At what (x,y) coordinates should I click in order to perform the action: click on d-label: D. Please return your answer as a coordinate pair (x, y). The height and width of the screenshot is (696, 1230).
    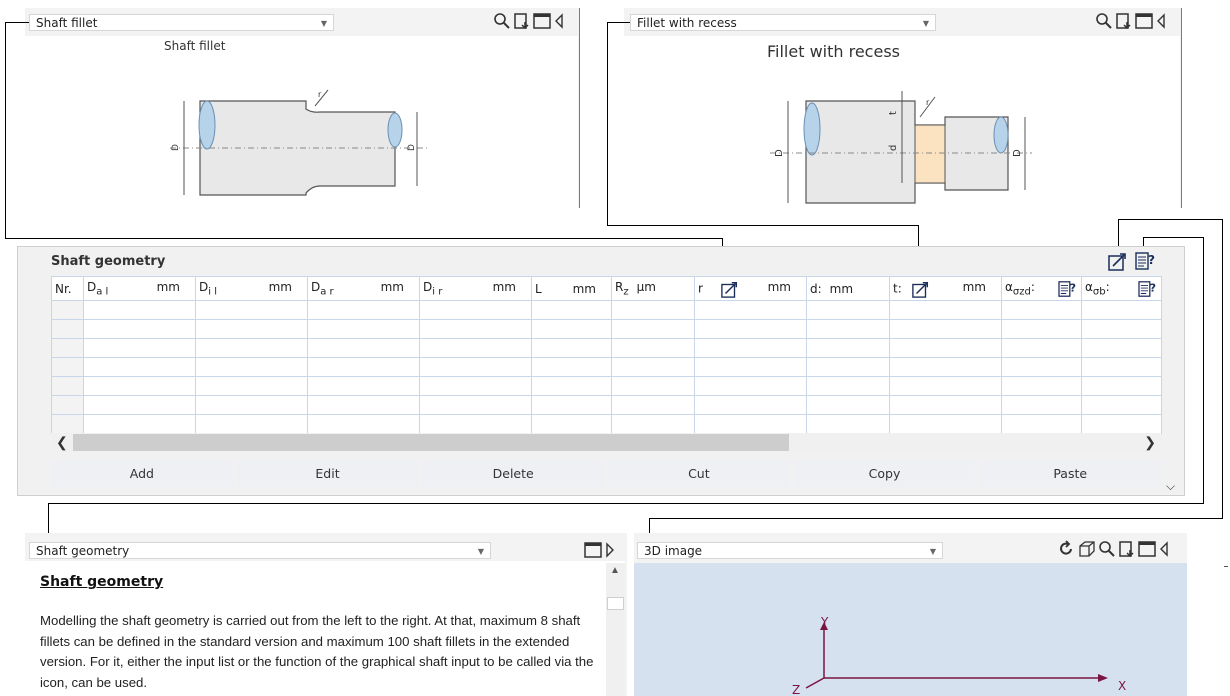
    Looking at the image, I should click on (176, 147).